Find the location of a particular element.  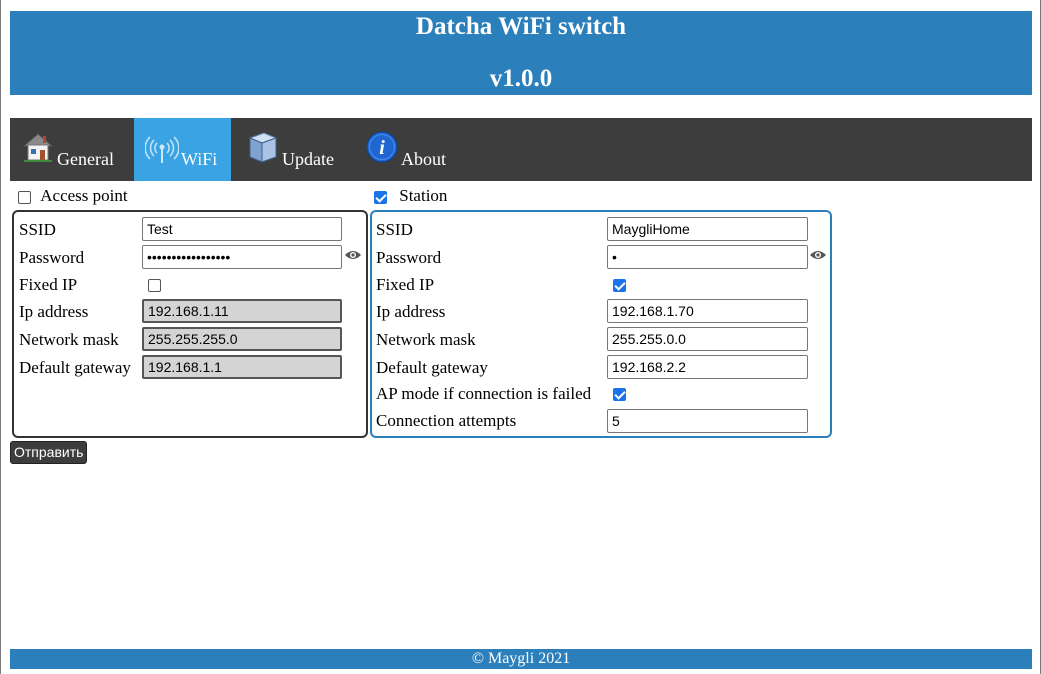

house-icon is located at coordinates (38, 147).